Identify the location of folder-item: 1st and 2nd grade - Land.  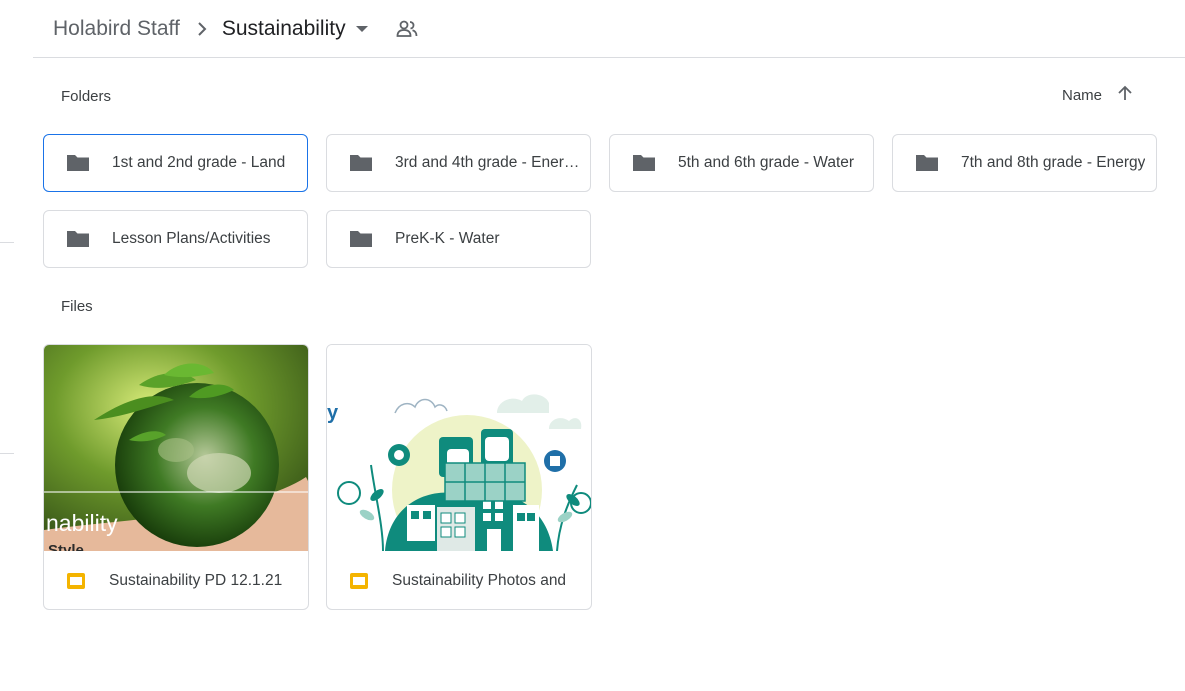
(175, 163).